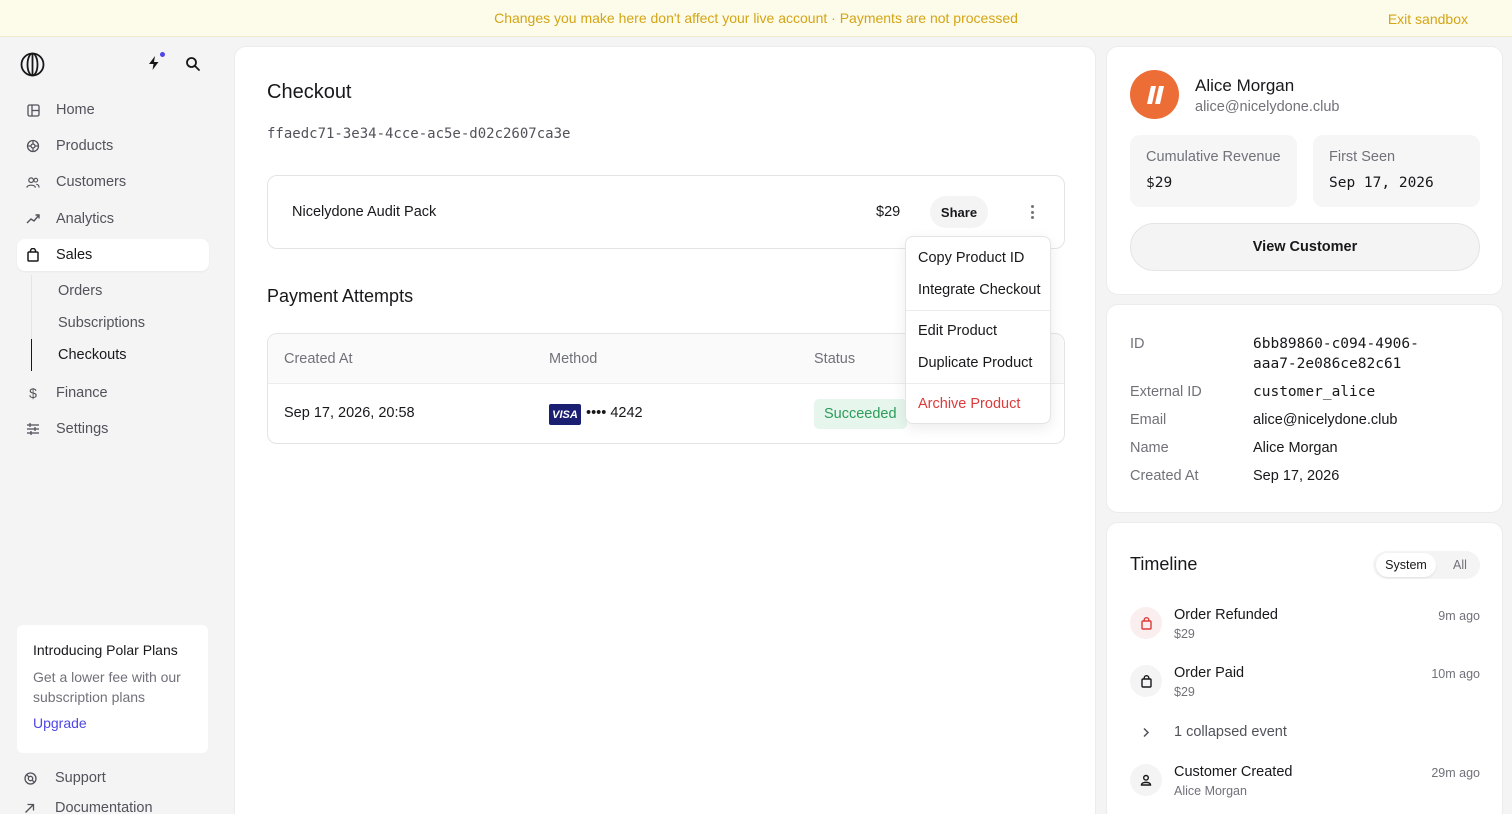 This screenshot has height=814, width=1512. What do you see at coordinates (88, 803) in the screenshot?
I see `sidebar-item-documentation: Documentation` at bounding box center [88, 803].